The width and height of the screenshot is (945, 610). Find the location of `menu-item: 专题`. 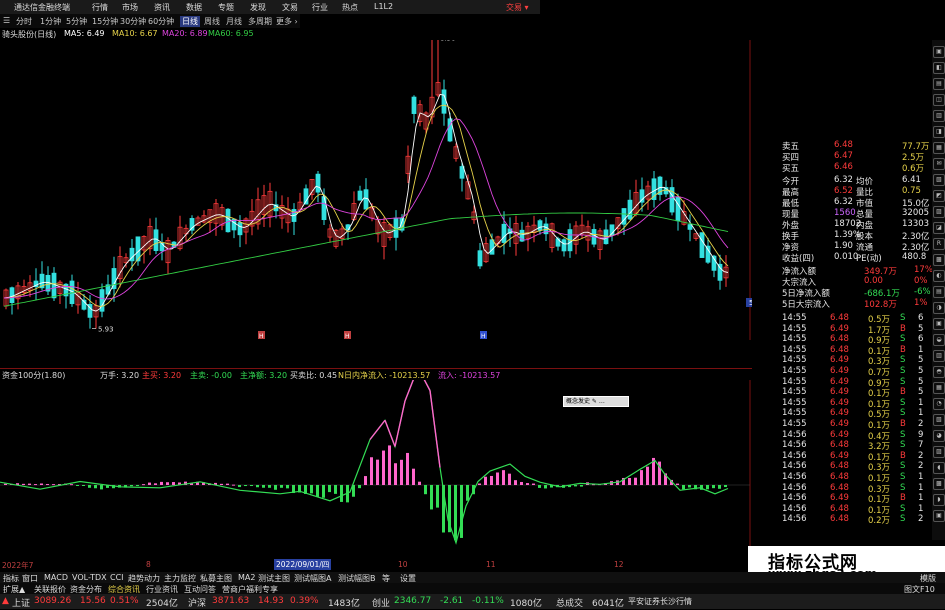

menu-item: 专题 is located at coordinates (226, 7).